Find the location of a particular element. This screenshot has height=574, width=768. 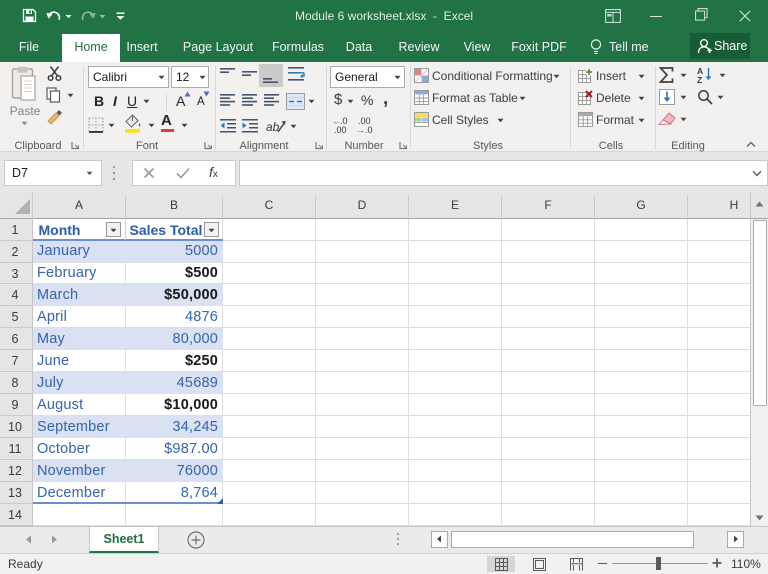

svg-text: ab is located at coordinates (273, 127).